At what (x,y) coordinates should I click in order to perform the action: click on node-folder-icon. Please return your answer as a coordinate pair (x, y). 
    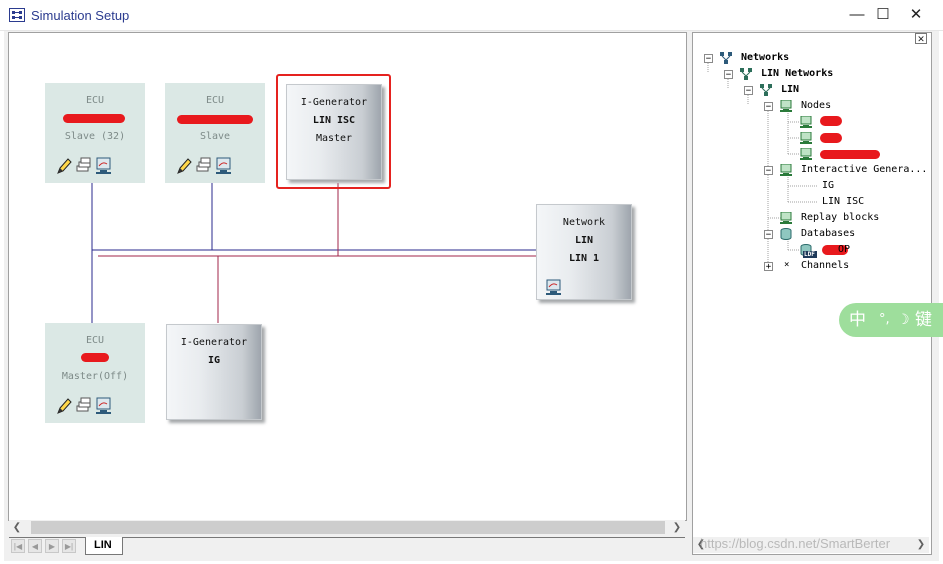
    Looking at the image, I should click on (786, 106).